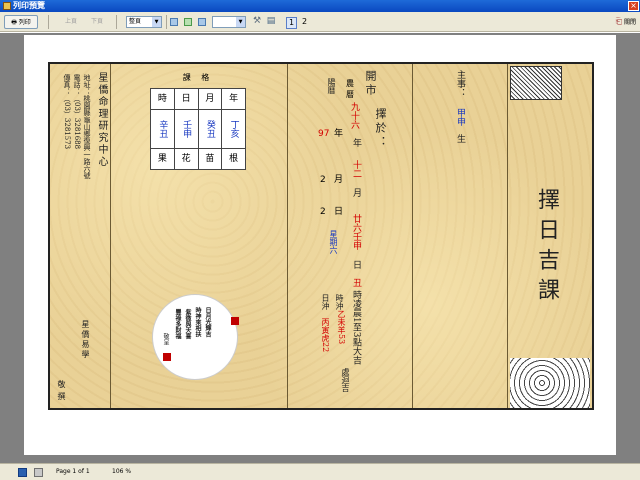 The width and height of the screenshot is (640, 480). Describe the element at coordinates (619, 21) in the screenshot. I see `exit-icon: ⎗` at that location.